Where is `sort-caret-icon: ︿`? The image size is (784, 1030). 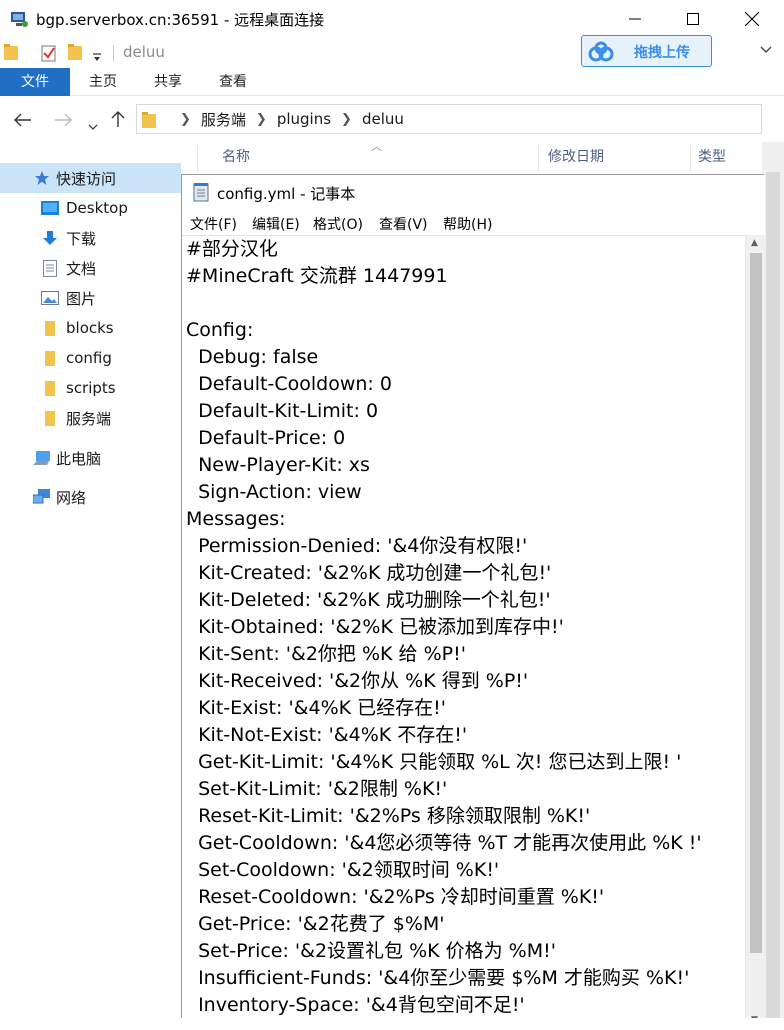
sort-caret-icon: ︿ is located at coordinates (376, 146).